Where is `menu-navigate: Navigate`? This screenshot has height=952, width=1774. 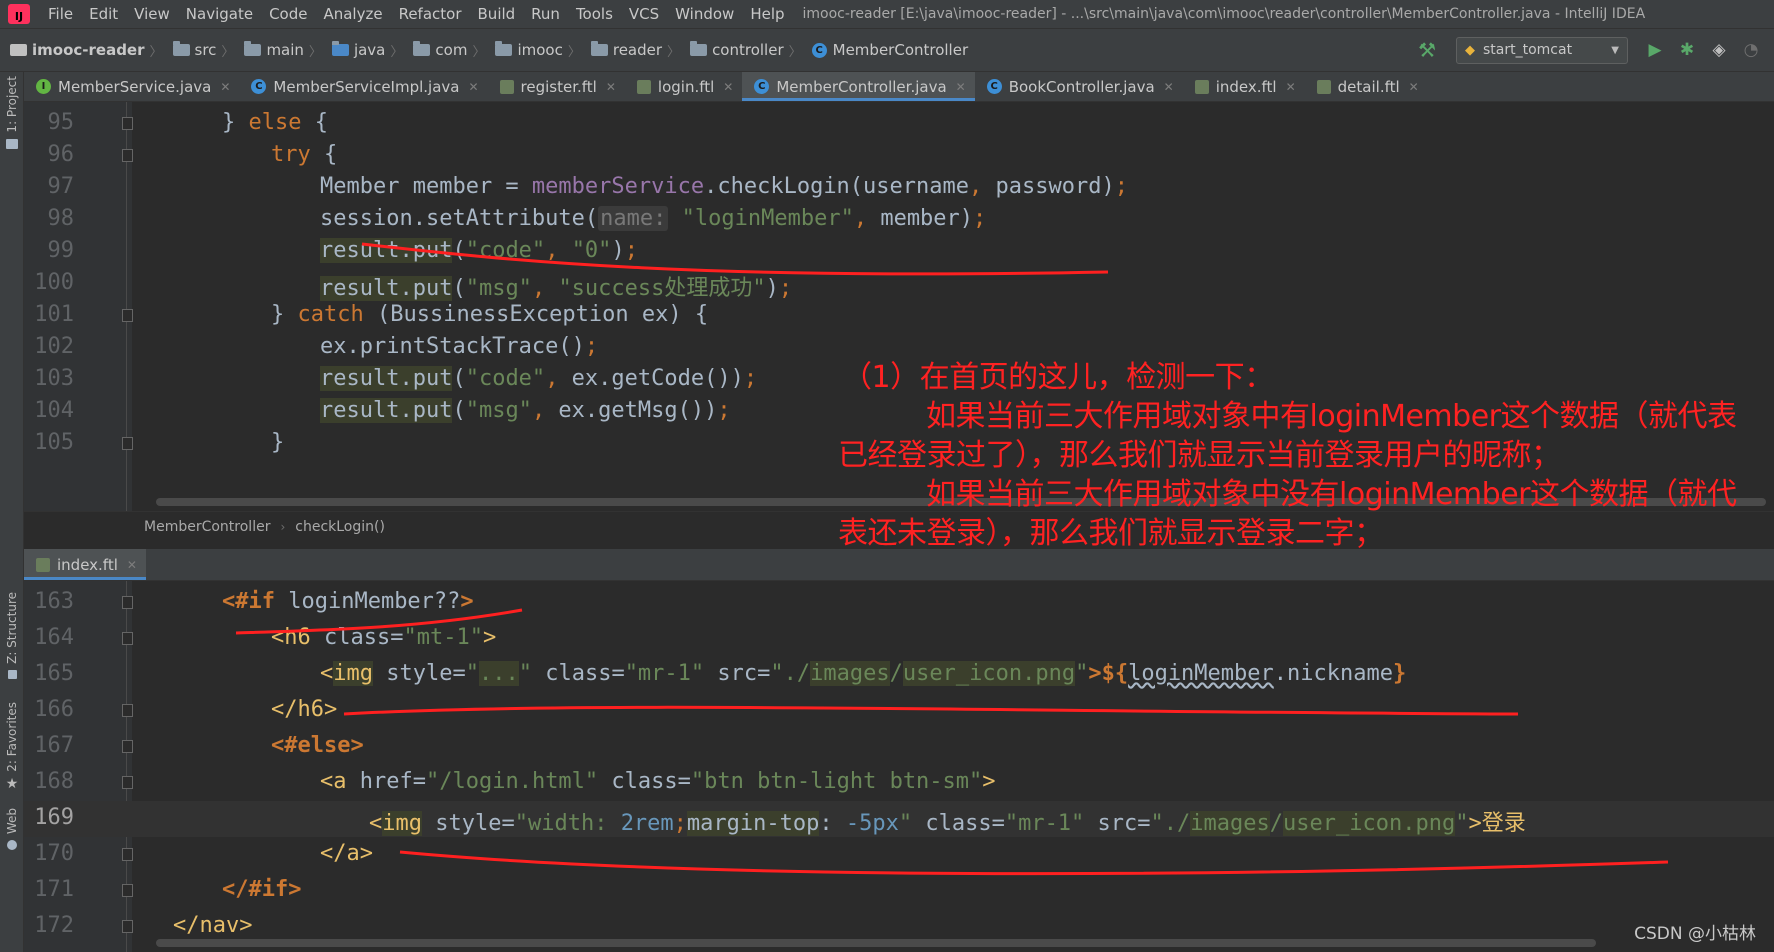 menu-navigate: Navigate is located at coordinates (219, 14).